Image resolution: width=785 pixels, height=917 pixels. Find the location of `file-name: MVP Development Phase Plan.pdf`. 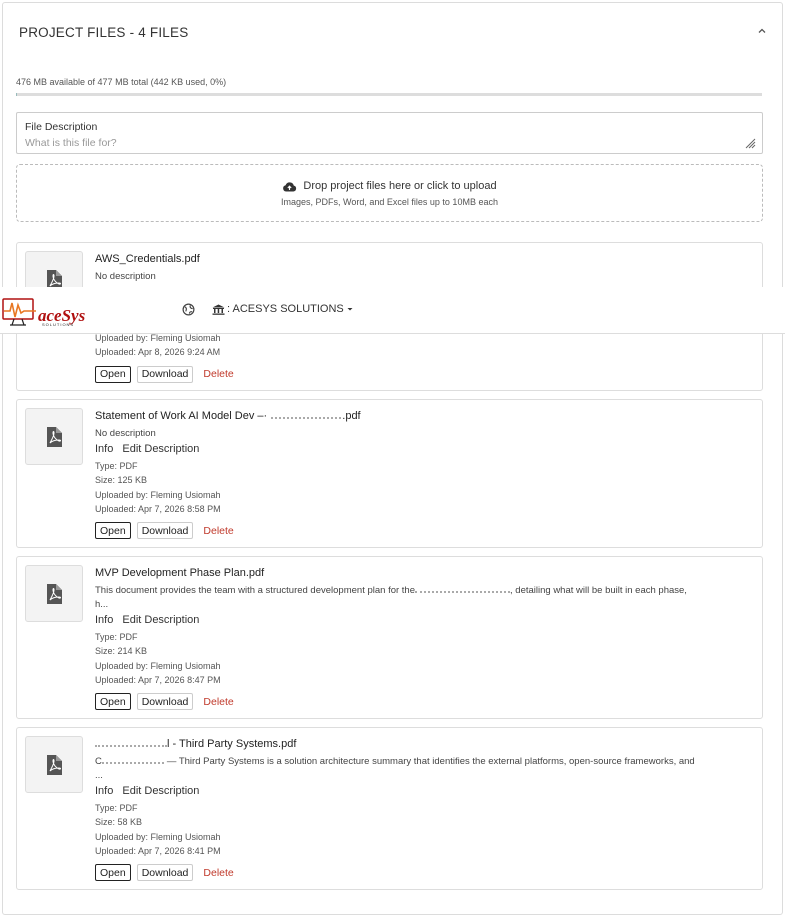

file-name: MVP Development Phase Plan.pdf is located at coordinates (180, 573).